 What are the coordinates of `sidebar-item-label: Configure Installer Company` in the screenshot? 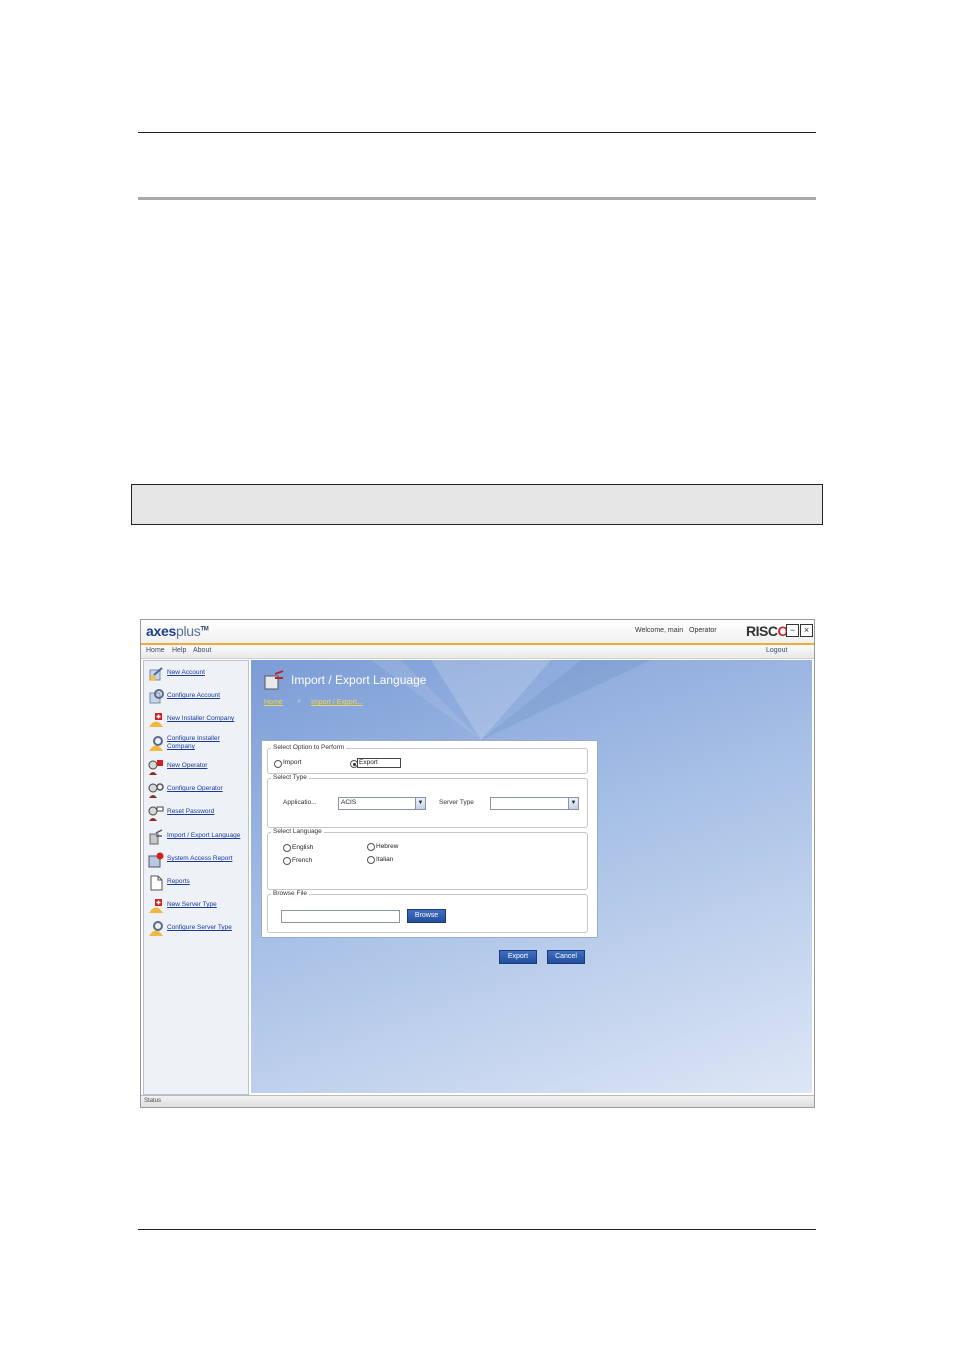 It's located at (193, 742).